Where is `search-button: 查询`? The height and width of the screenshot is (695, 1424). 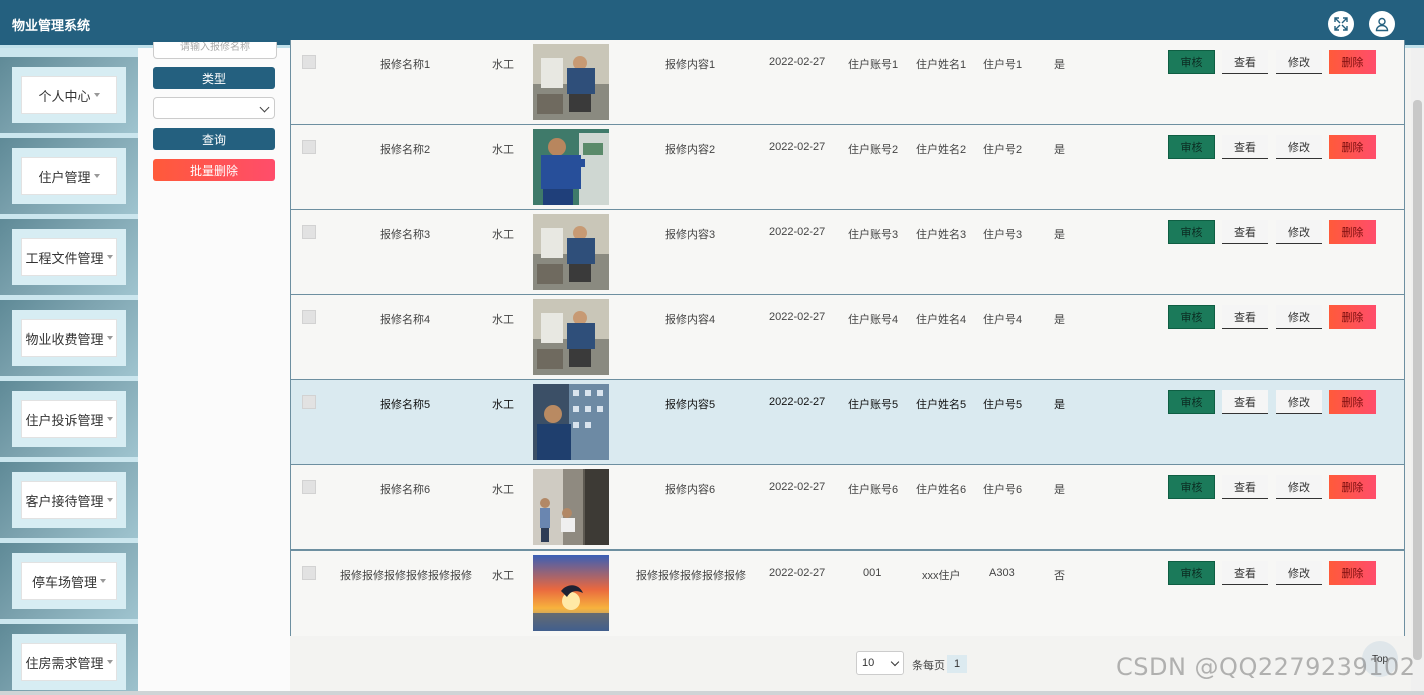
search-button: 查询 is located at coordinates (214, 139).